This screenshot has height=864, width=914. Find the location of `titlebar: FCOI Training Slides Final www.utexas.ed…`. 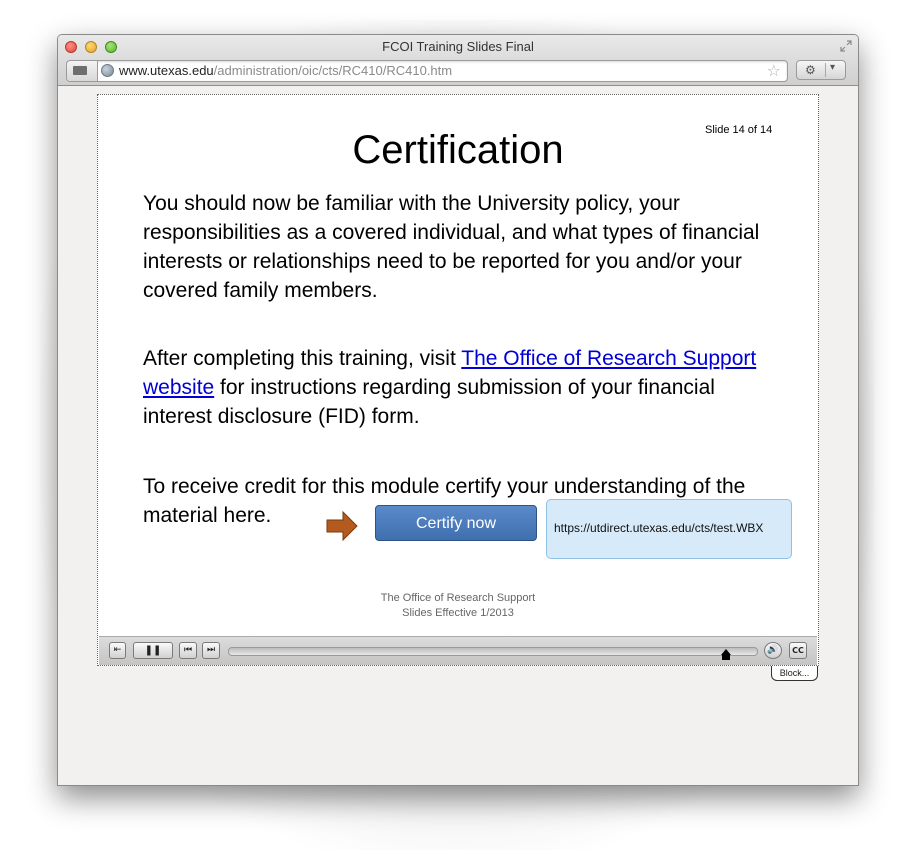

titlebar: FCOI Training Slides Final www.utexas.ed… is located at coordinates (458, 60).